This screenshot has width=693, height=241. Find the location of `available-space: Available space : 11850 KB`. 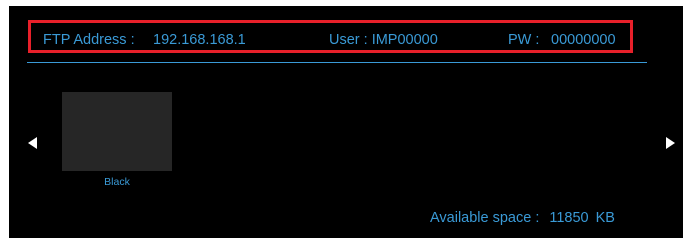

available-space: Available space : 11850 KB is located at coordinates (522, 218).